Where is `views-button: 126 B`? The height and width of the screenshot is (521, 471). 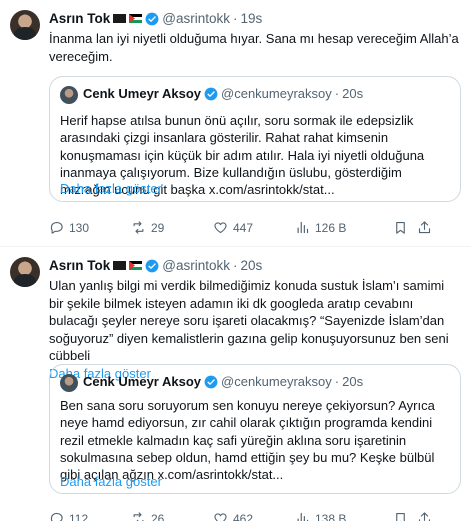
views-button: 126 B is located at coordinates (344, 227).